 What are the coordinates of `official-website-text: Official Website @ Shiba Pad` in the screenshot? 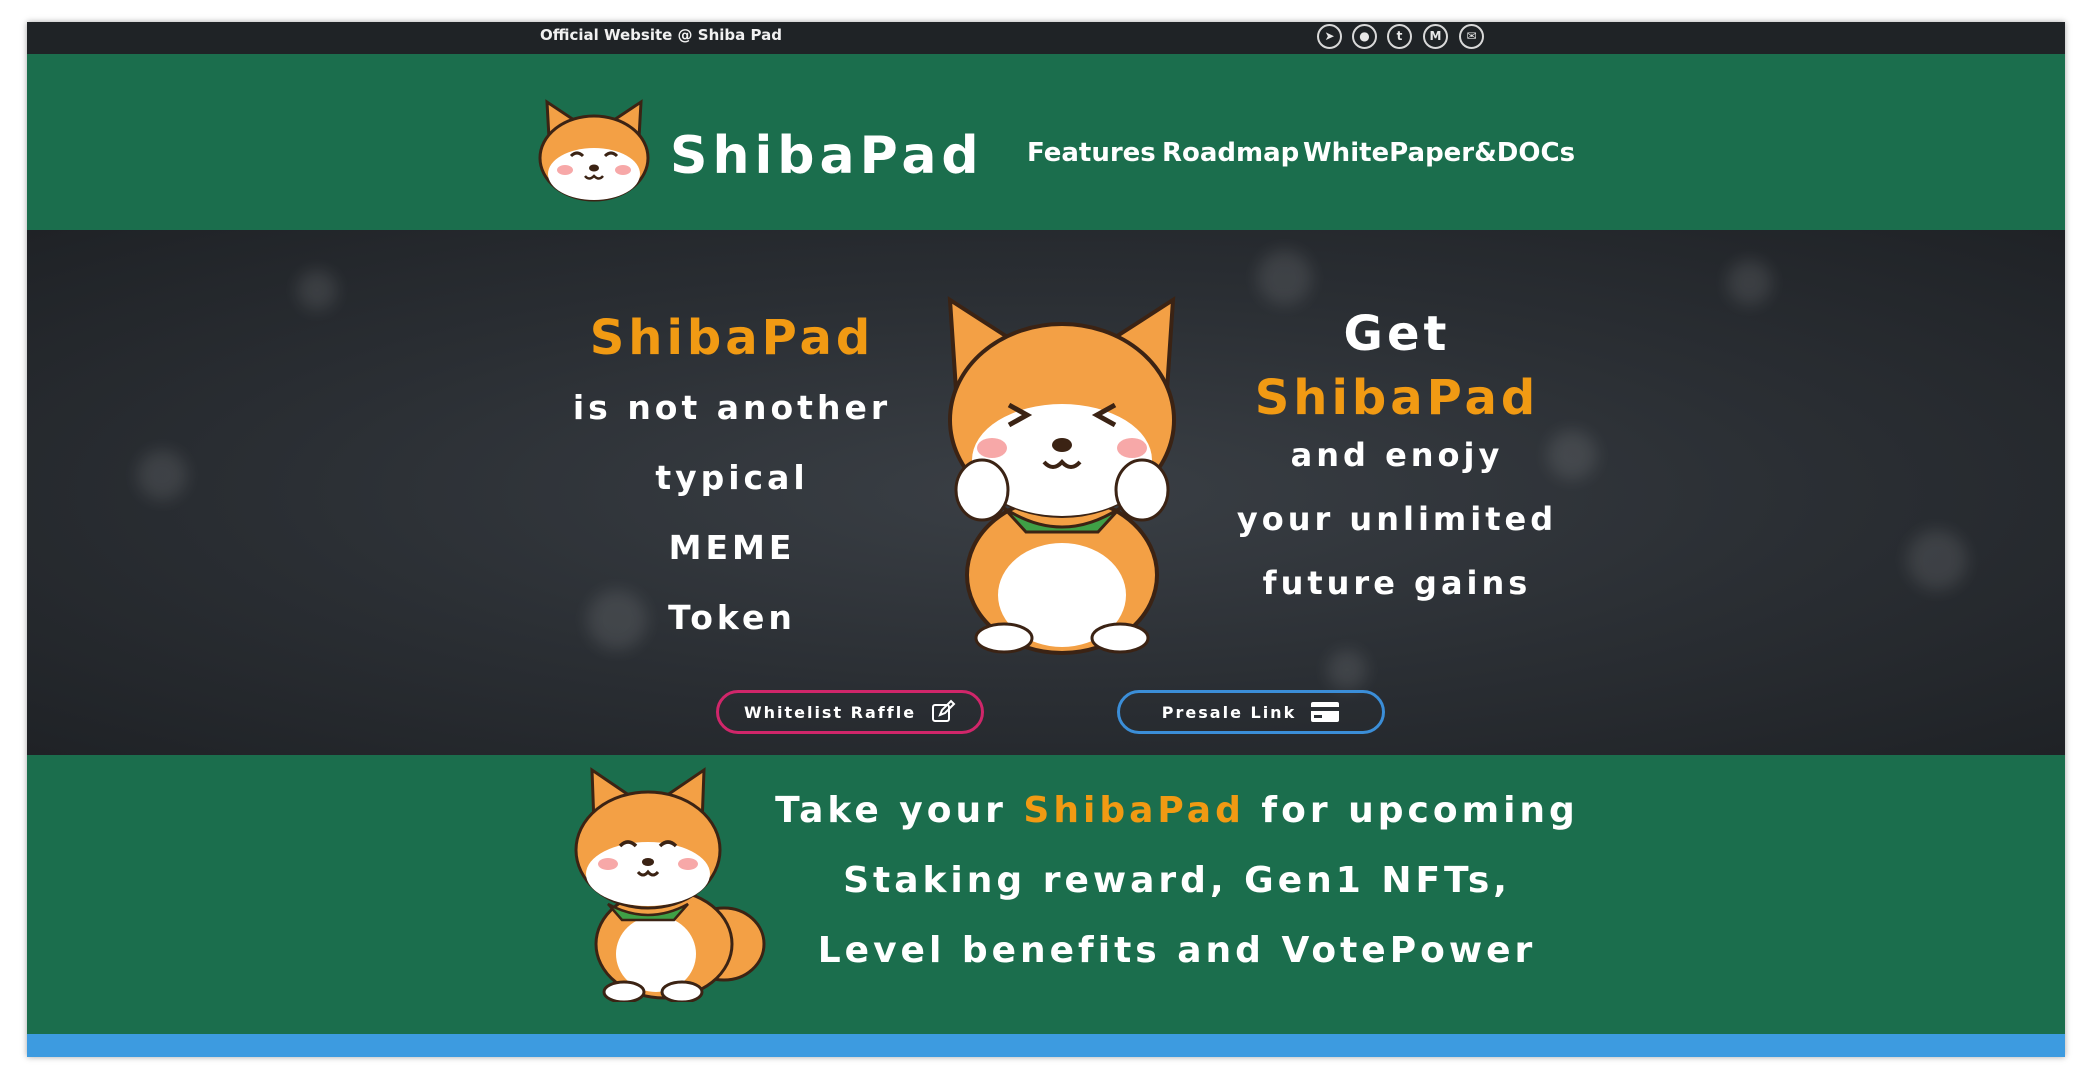 It's located at (661, 35).